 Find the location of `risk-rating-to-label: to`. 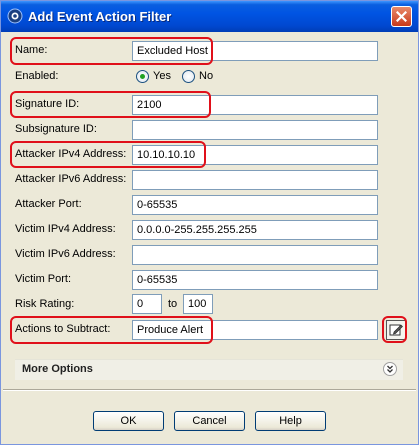

risk-rating-to-label: to is located at coordinates (173, 304).